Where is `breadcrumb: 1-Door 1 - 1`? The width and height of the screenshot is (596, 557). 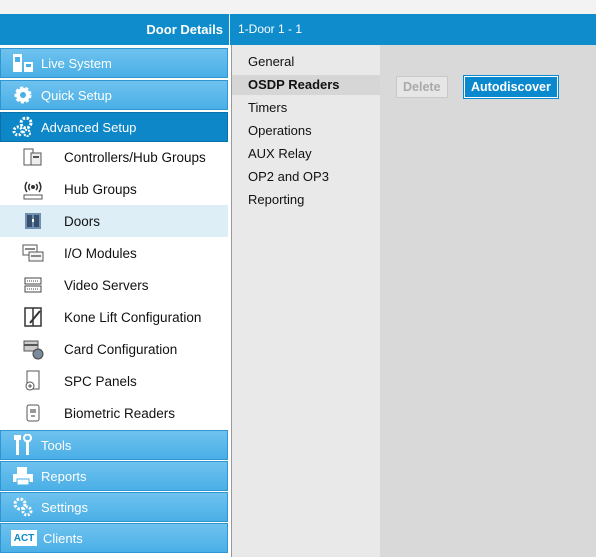
breadcrumb: 1-Door 1 - 1 is located at coordinates (270, 29).